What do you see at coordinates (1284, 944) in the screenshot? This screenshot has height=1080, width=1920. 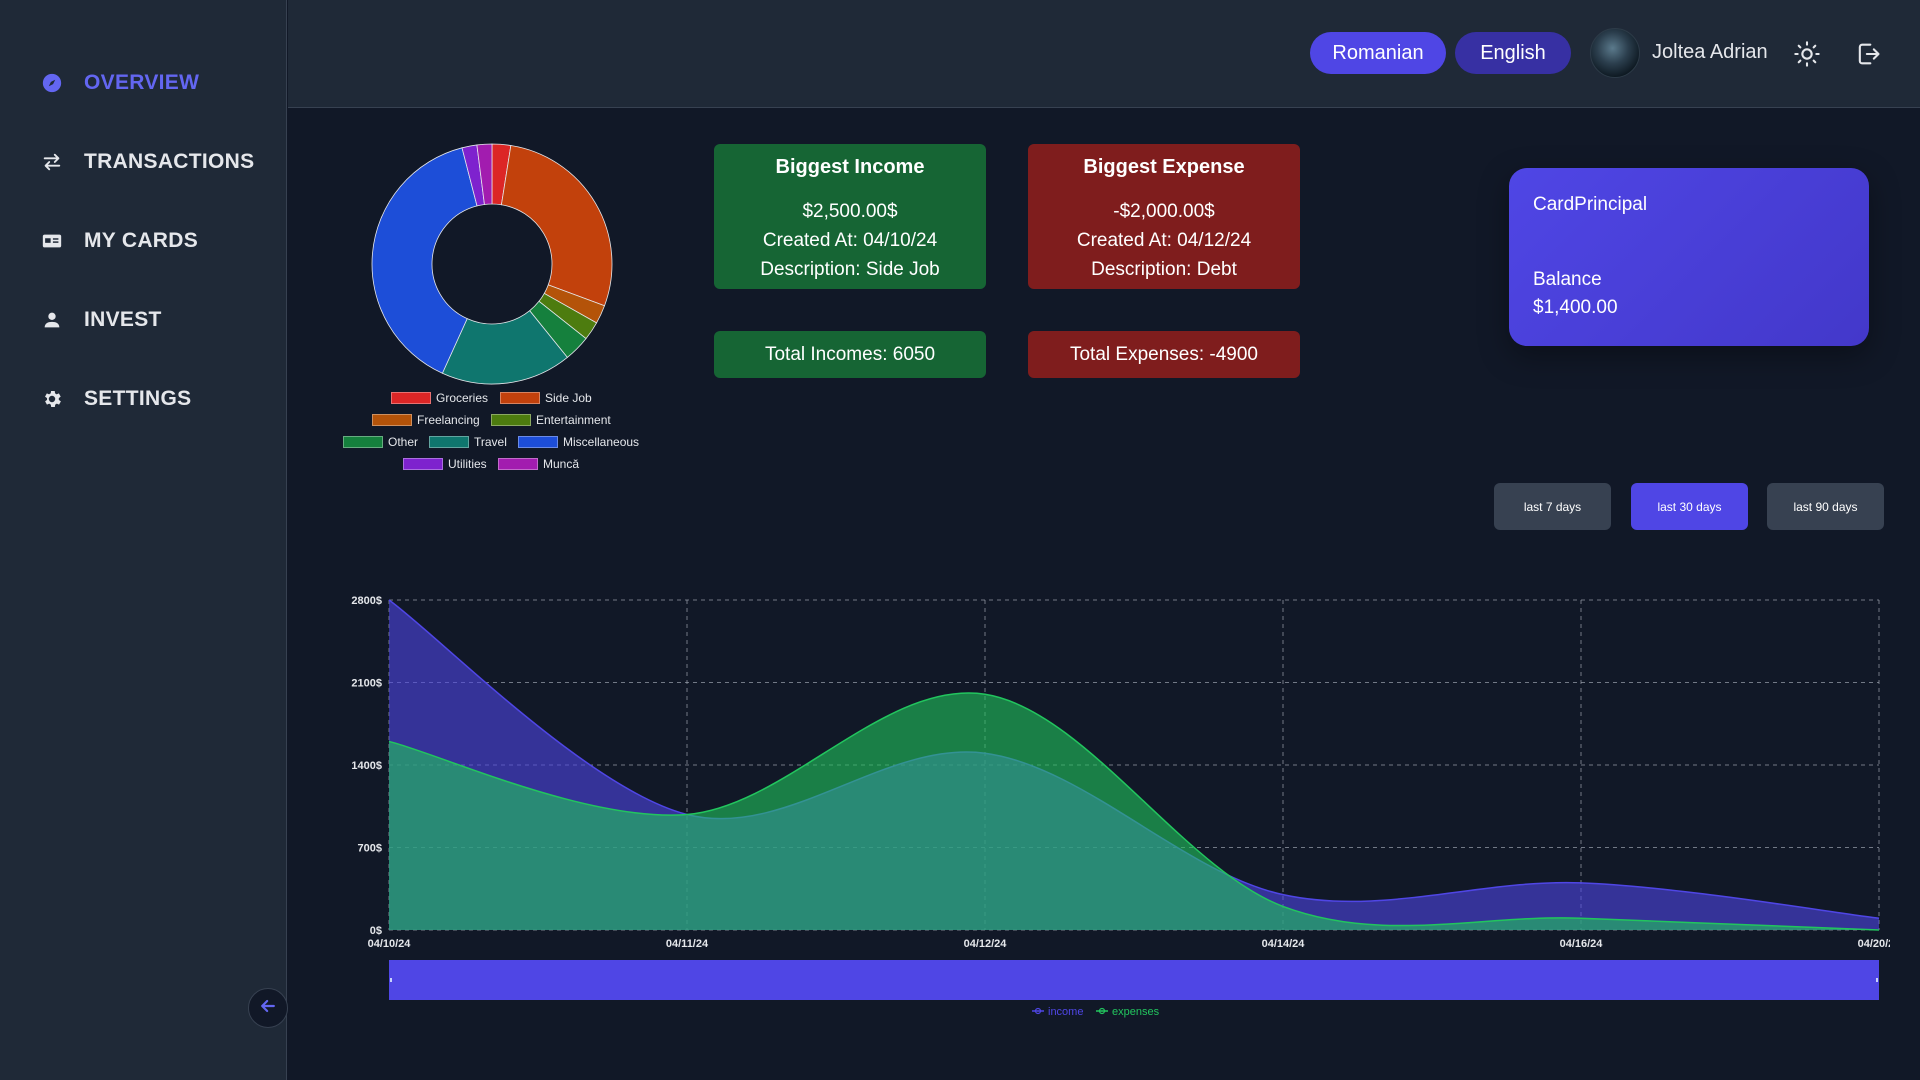 I see `x-tick-label: 04/14/24` at bounding box center [1284, 944].